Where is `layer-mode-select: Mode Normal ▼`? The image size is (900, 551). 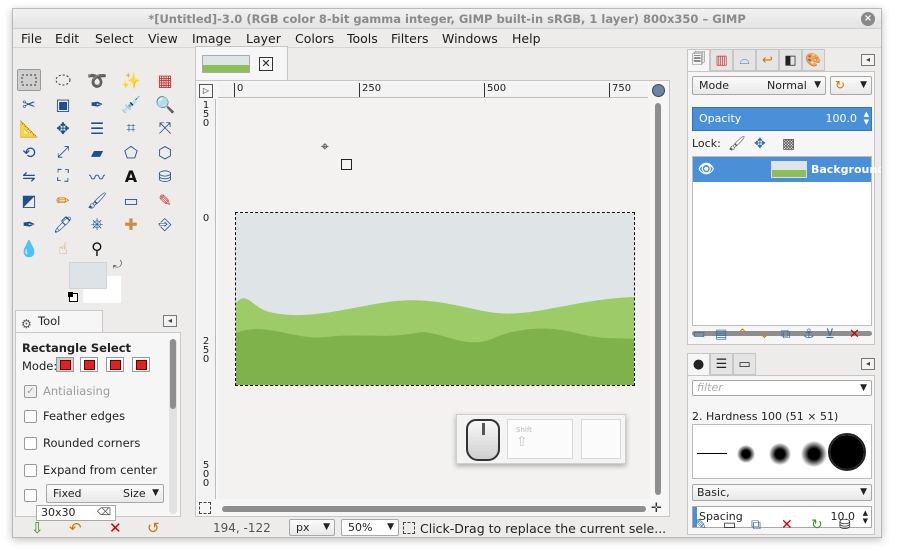 layer-mode-select: Mode Normal ▼ is located at coordinates (759, 85).